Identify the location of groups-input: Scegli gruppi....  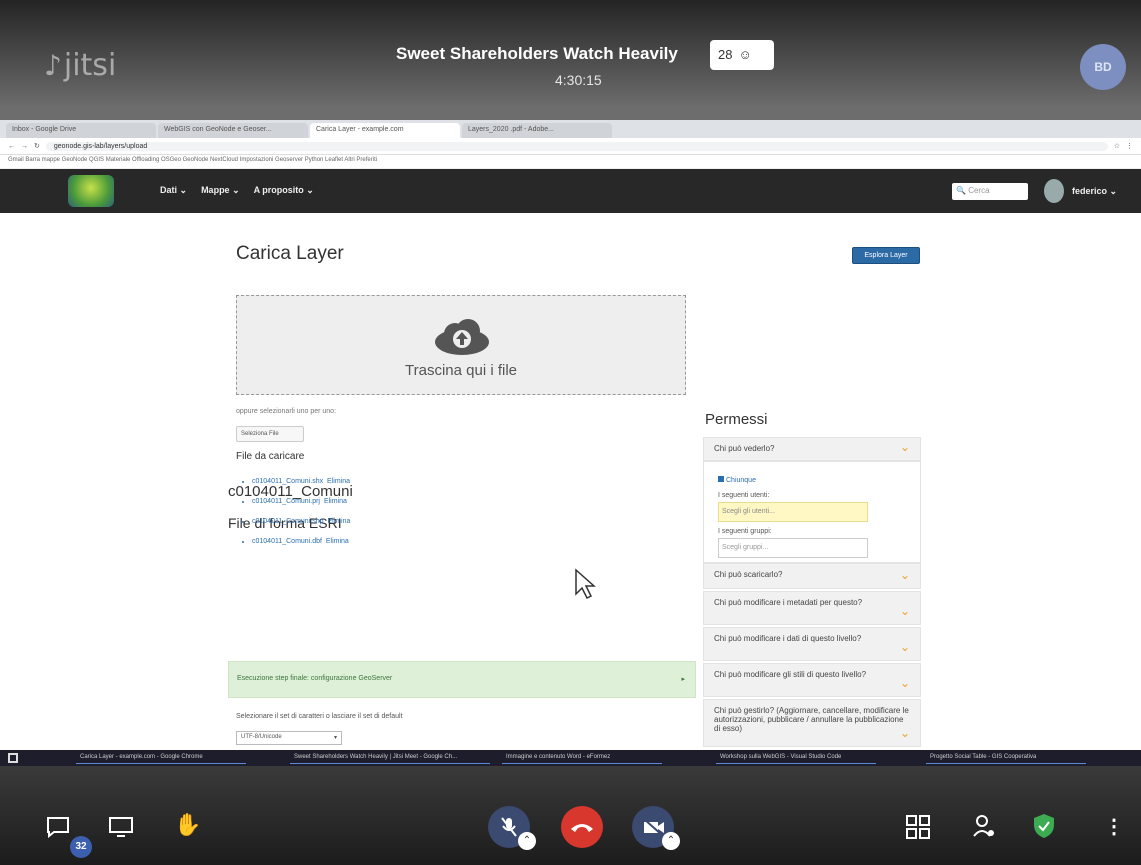
(793, 548).